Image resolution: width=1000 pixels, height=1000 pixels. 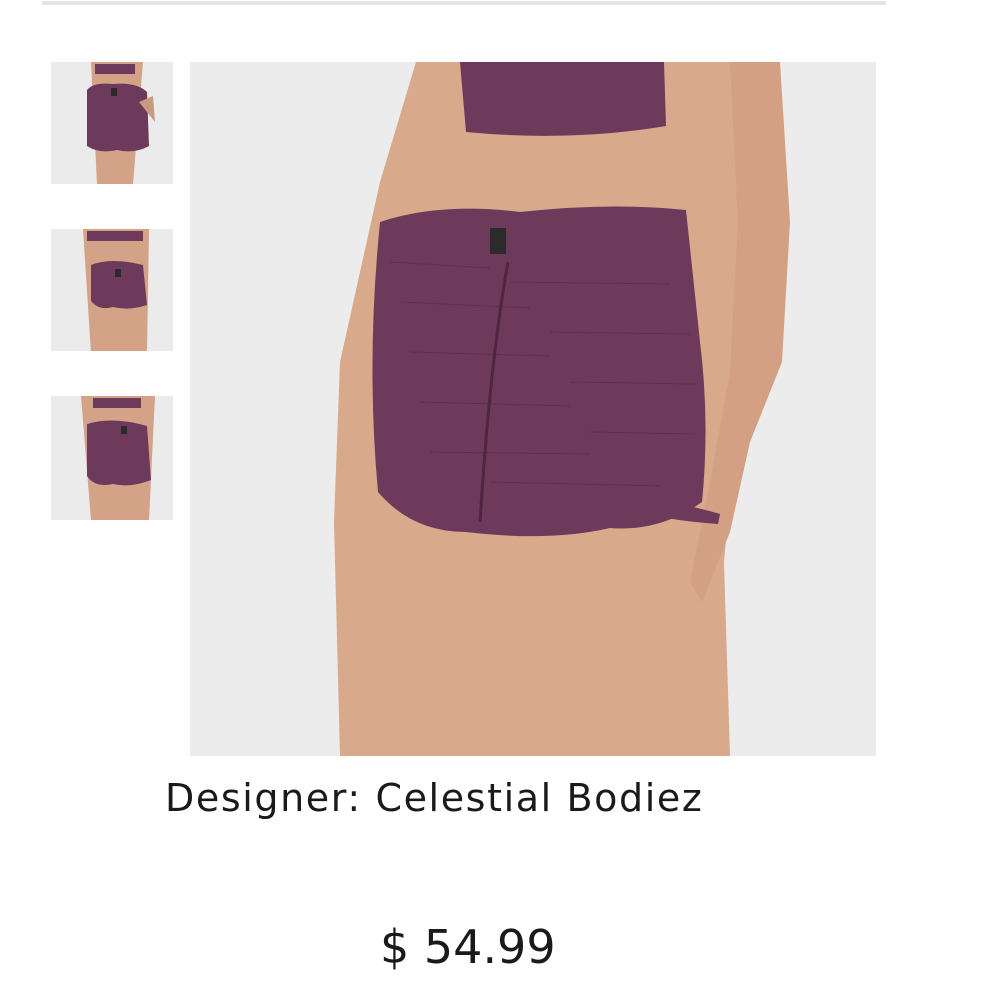 I want to click on thumbnail-back-view, so click(x=112, y=123).